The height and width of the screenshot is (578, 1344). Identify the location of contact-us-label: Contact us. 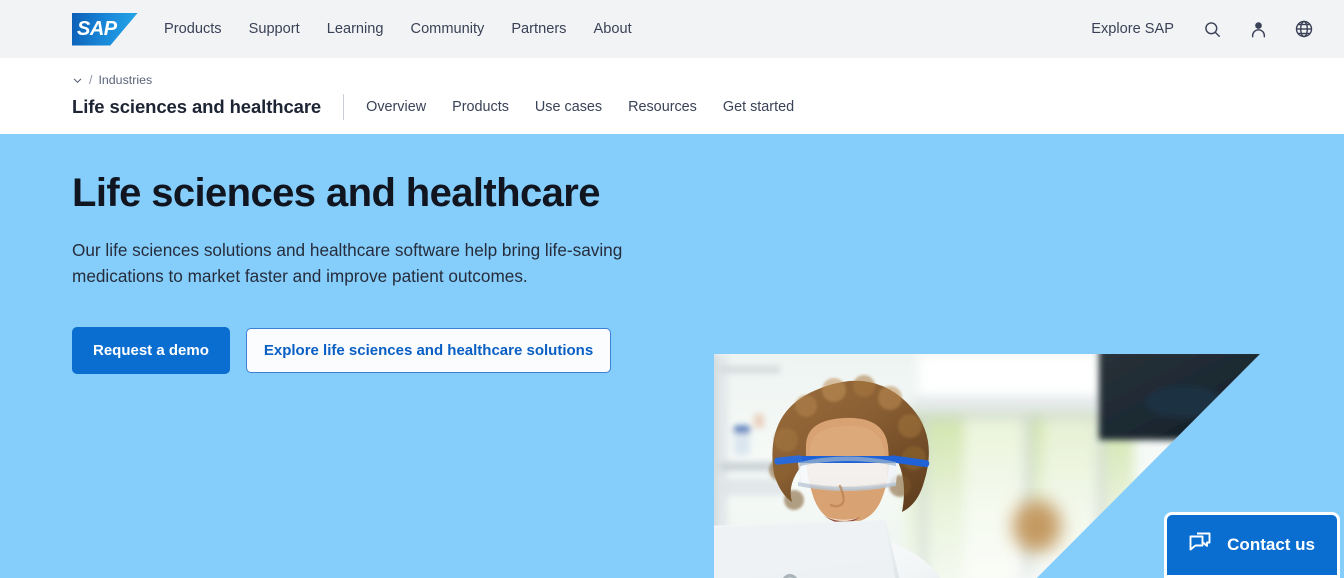
(1271, 544).